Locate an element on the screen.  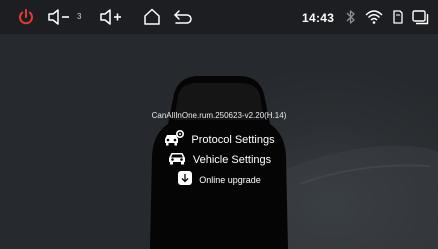
online-upgrade-button: Online upgrade is located at coordinates (219, 180).